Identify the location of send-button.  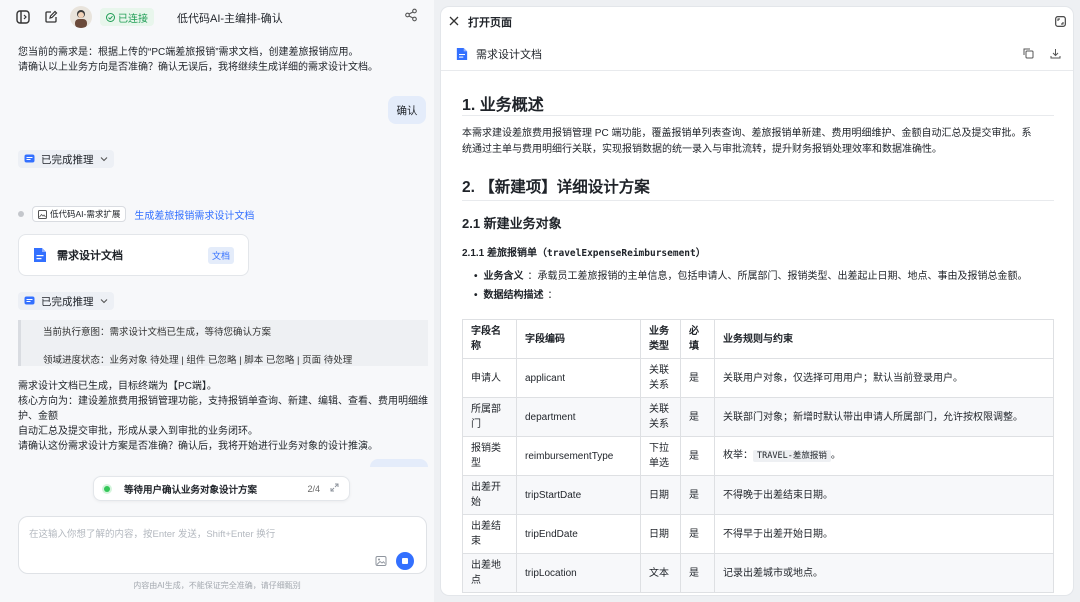
(405, 561).